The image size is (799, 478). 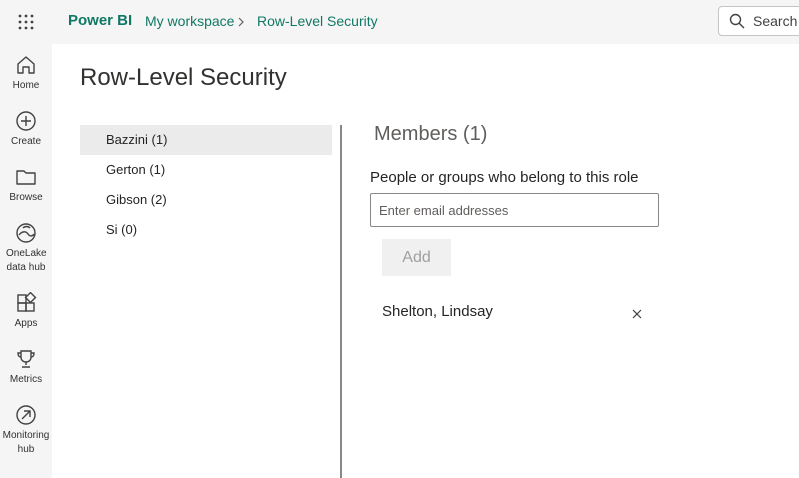 I want to click on role-item: Si (0), so click(x=206, y=230).